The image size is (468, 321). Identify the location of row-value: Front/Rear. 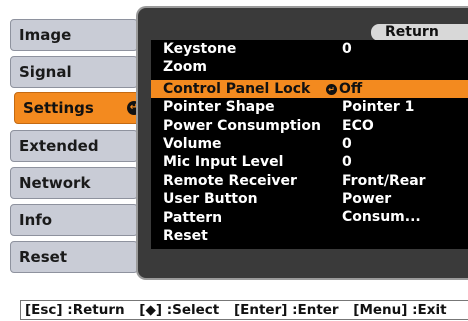
(384, 181).